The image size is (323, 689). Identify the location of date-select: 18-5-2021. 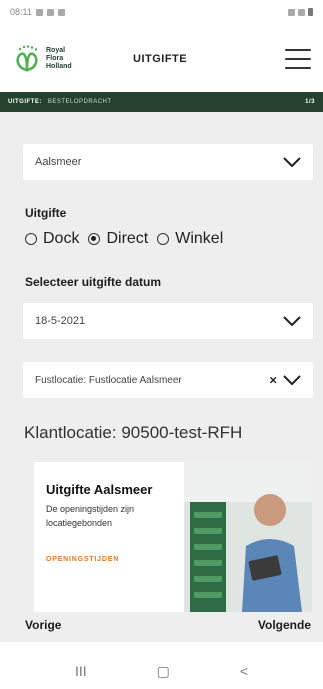
(168, 321).